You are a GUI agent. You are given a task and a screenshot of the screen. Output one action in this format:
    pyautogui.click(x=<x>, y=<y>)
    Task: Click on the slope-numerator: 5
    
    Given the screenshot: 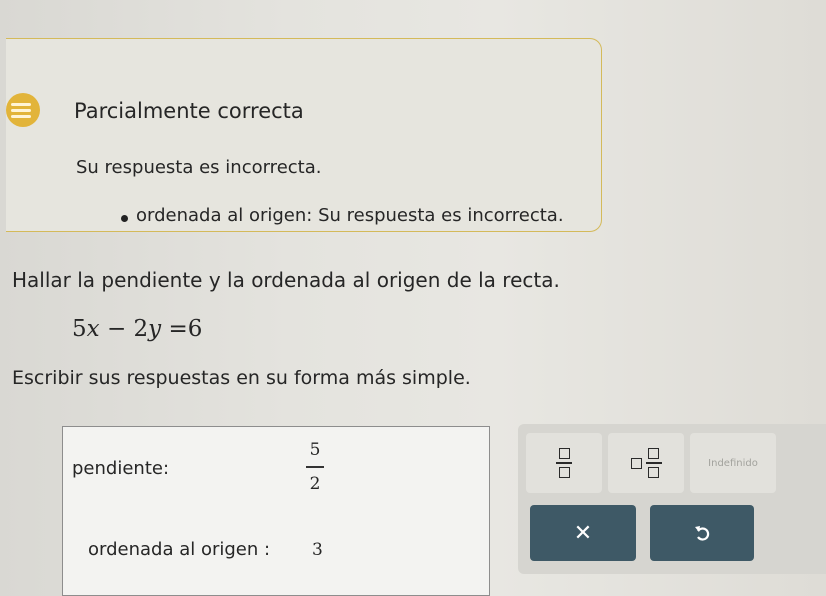 What is the action you would take?
    pyautogui.click(x=315, y=450)
    